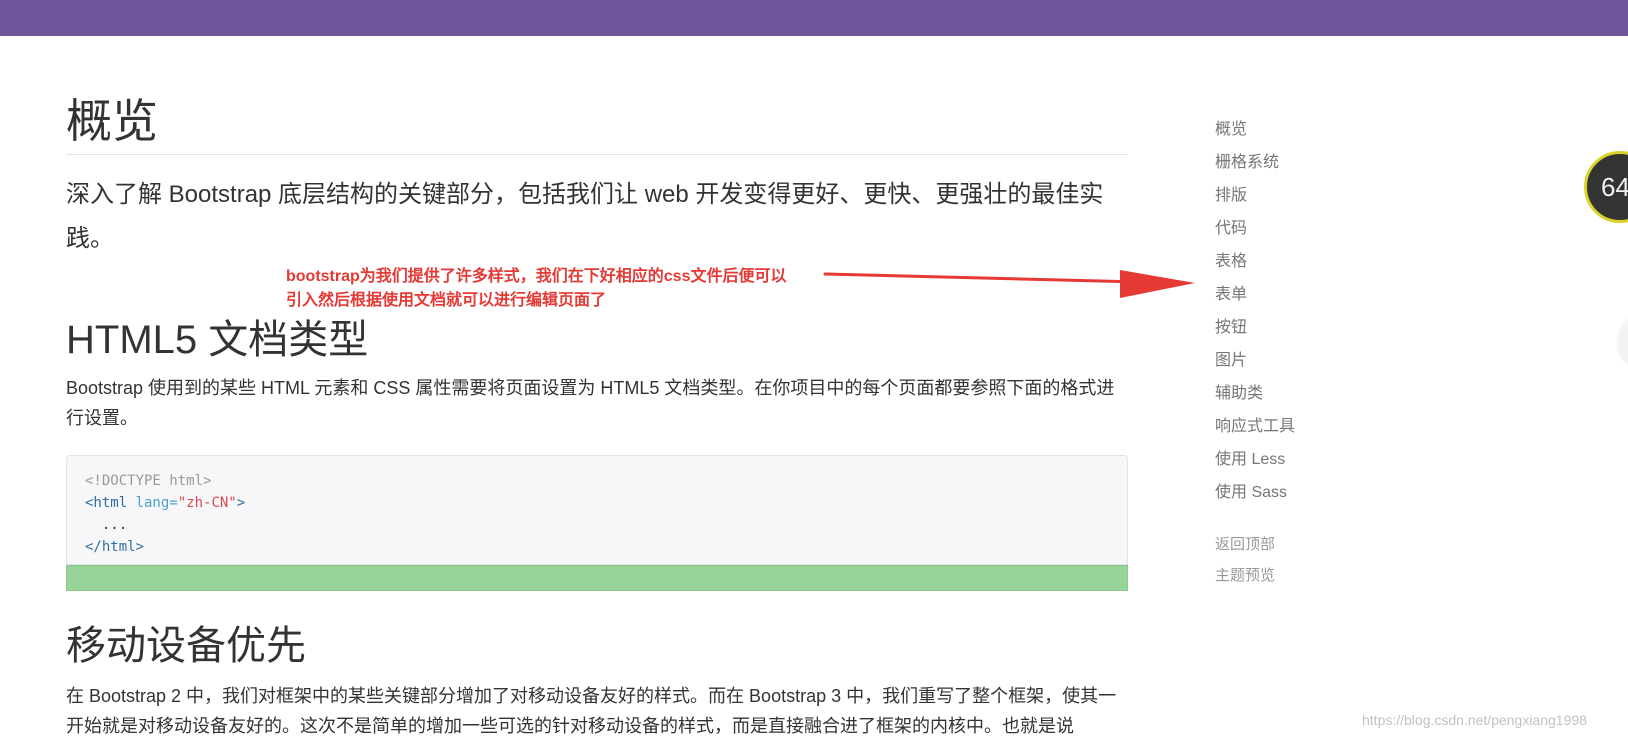  Describe the element at coordinates (1325, 129) in the screenshot. I see `sidebar-item-overview: 概览` at that location.